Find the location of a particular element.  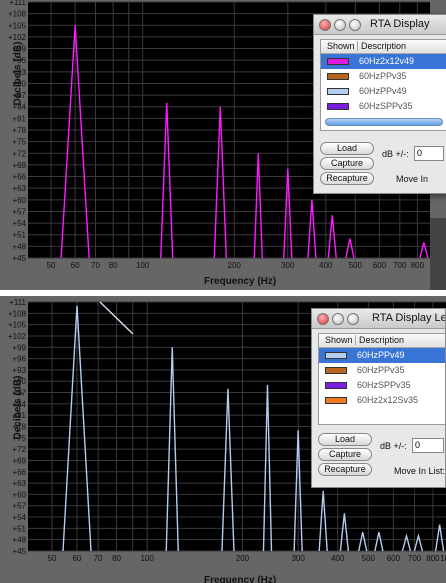

x-tick-label: 800 is located at coordinates (418, 265).